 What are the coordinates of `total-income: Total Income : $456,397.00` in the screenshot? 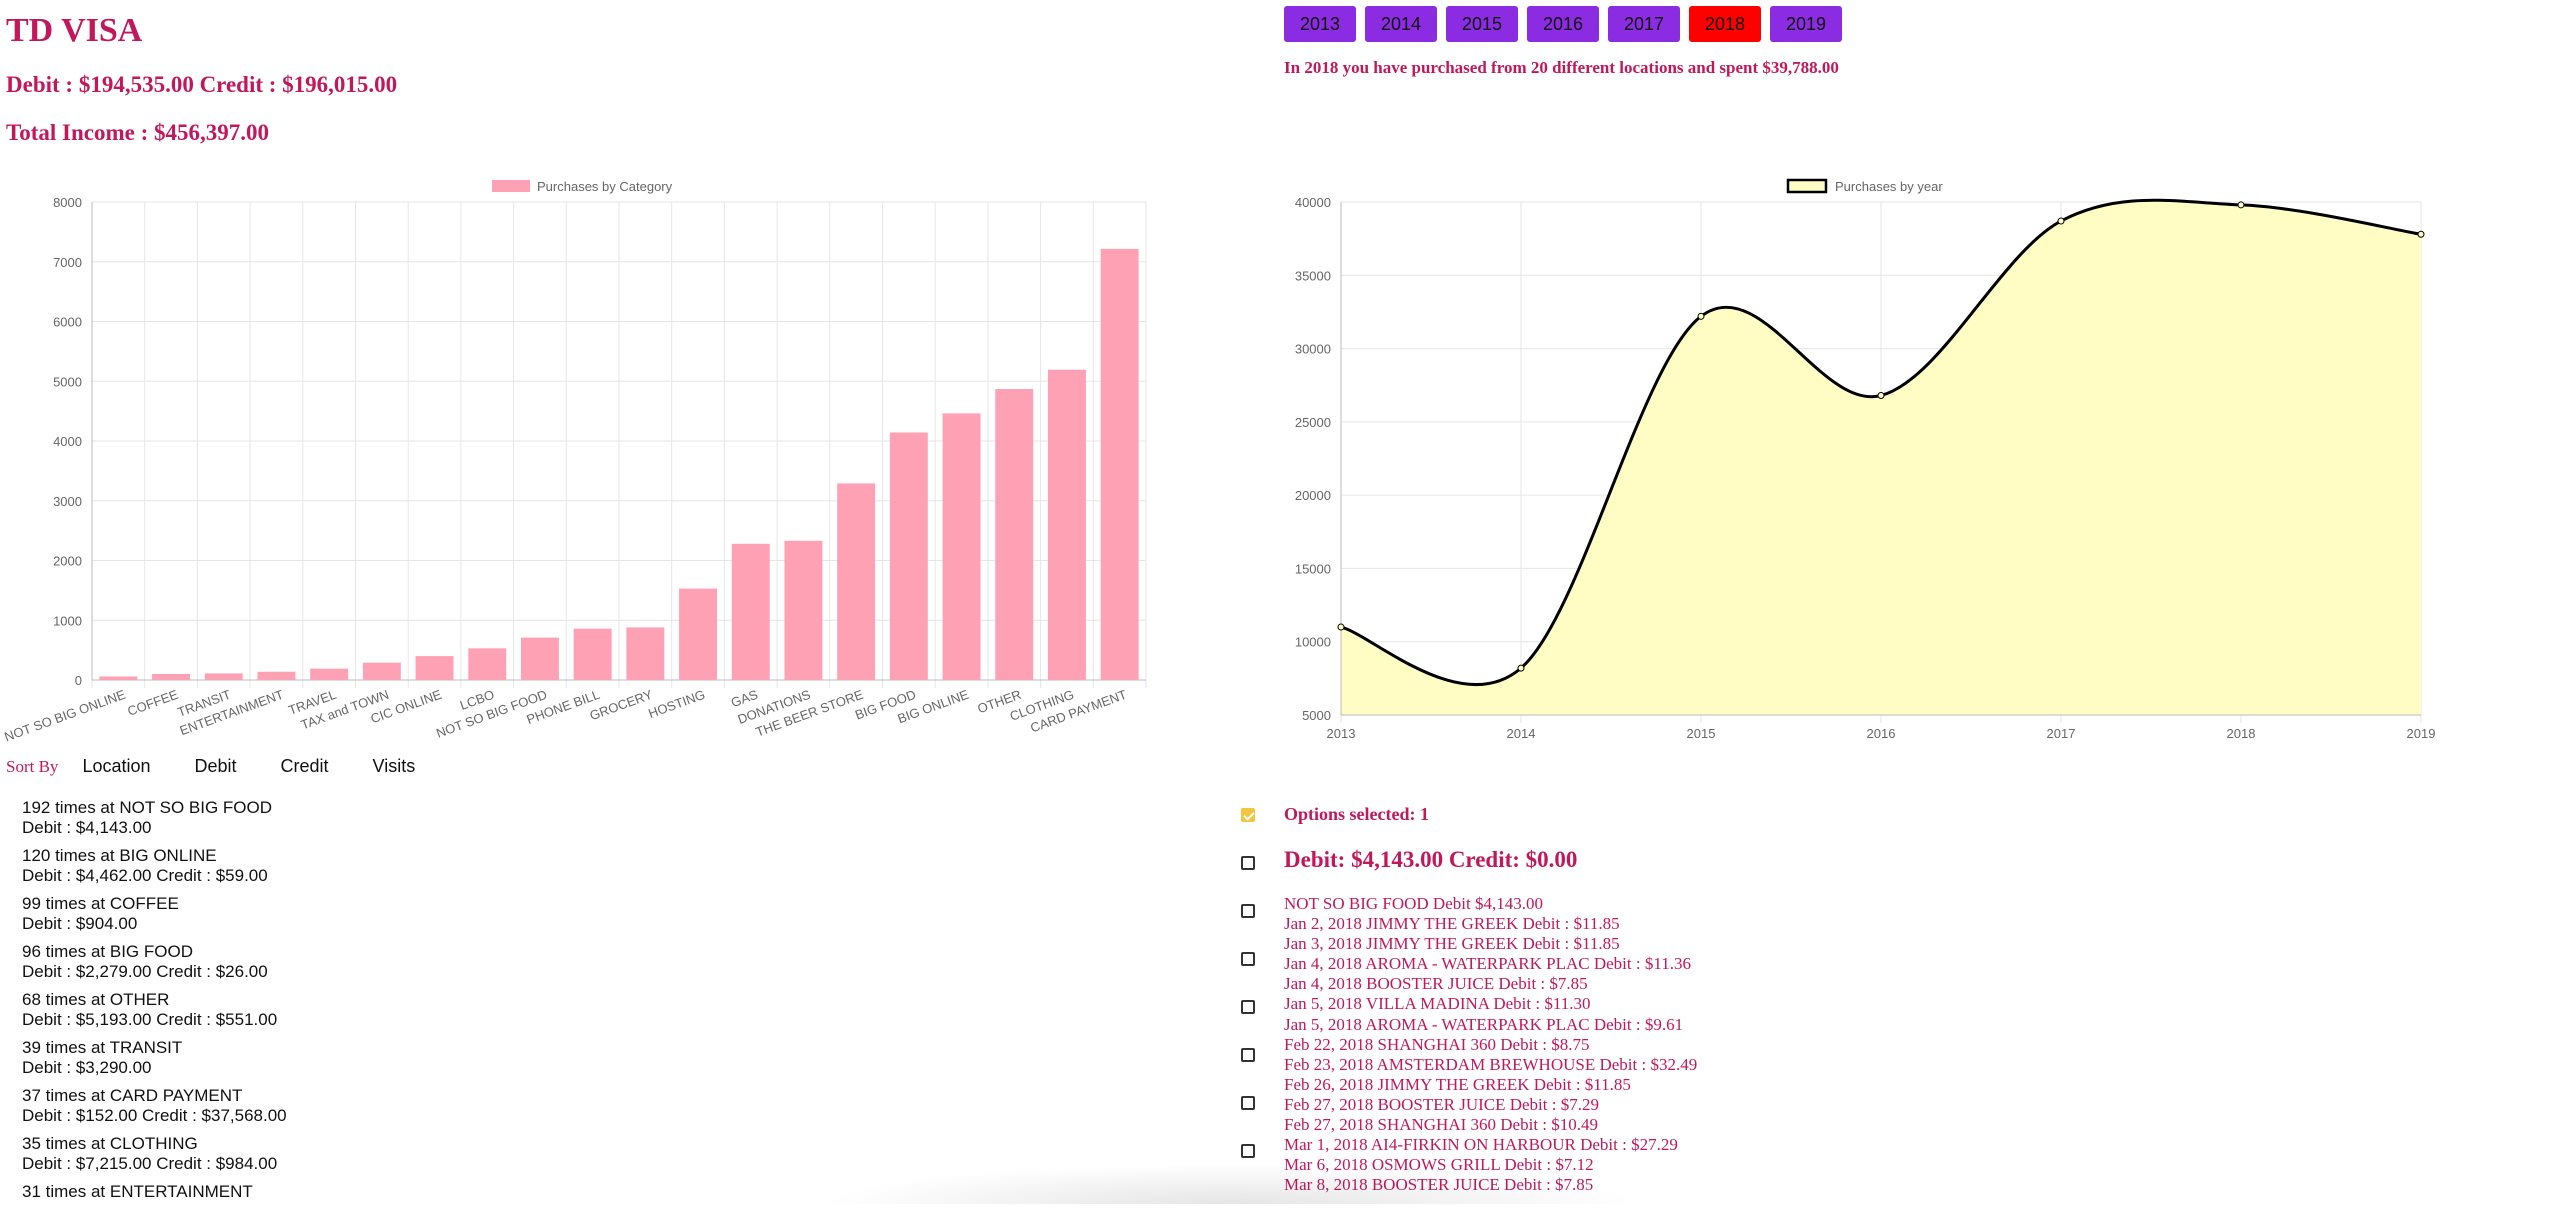 It's located at (138, 132).